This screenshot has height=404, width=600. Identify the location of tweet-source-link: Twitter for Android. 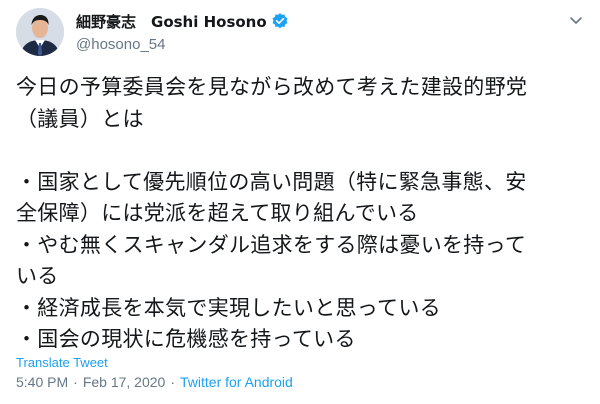
(236, 382).